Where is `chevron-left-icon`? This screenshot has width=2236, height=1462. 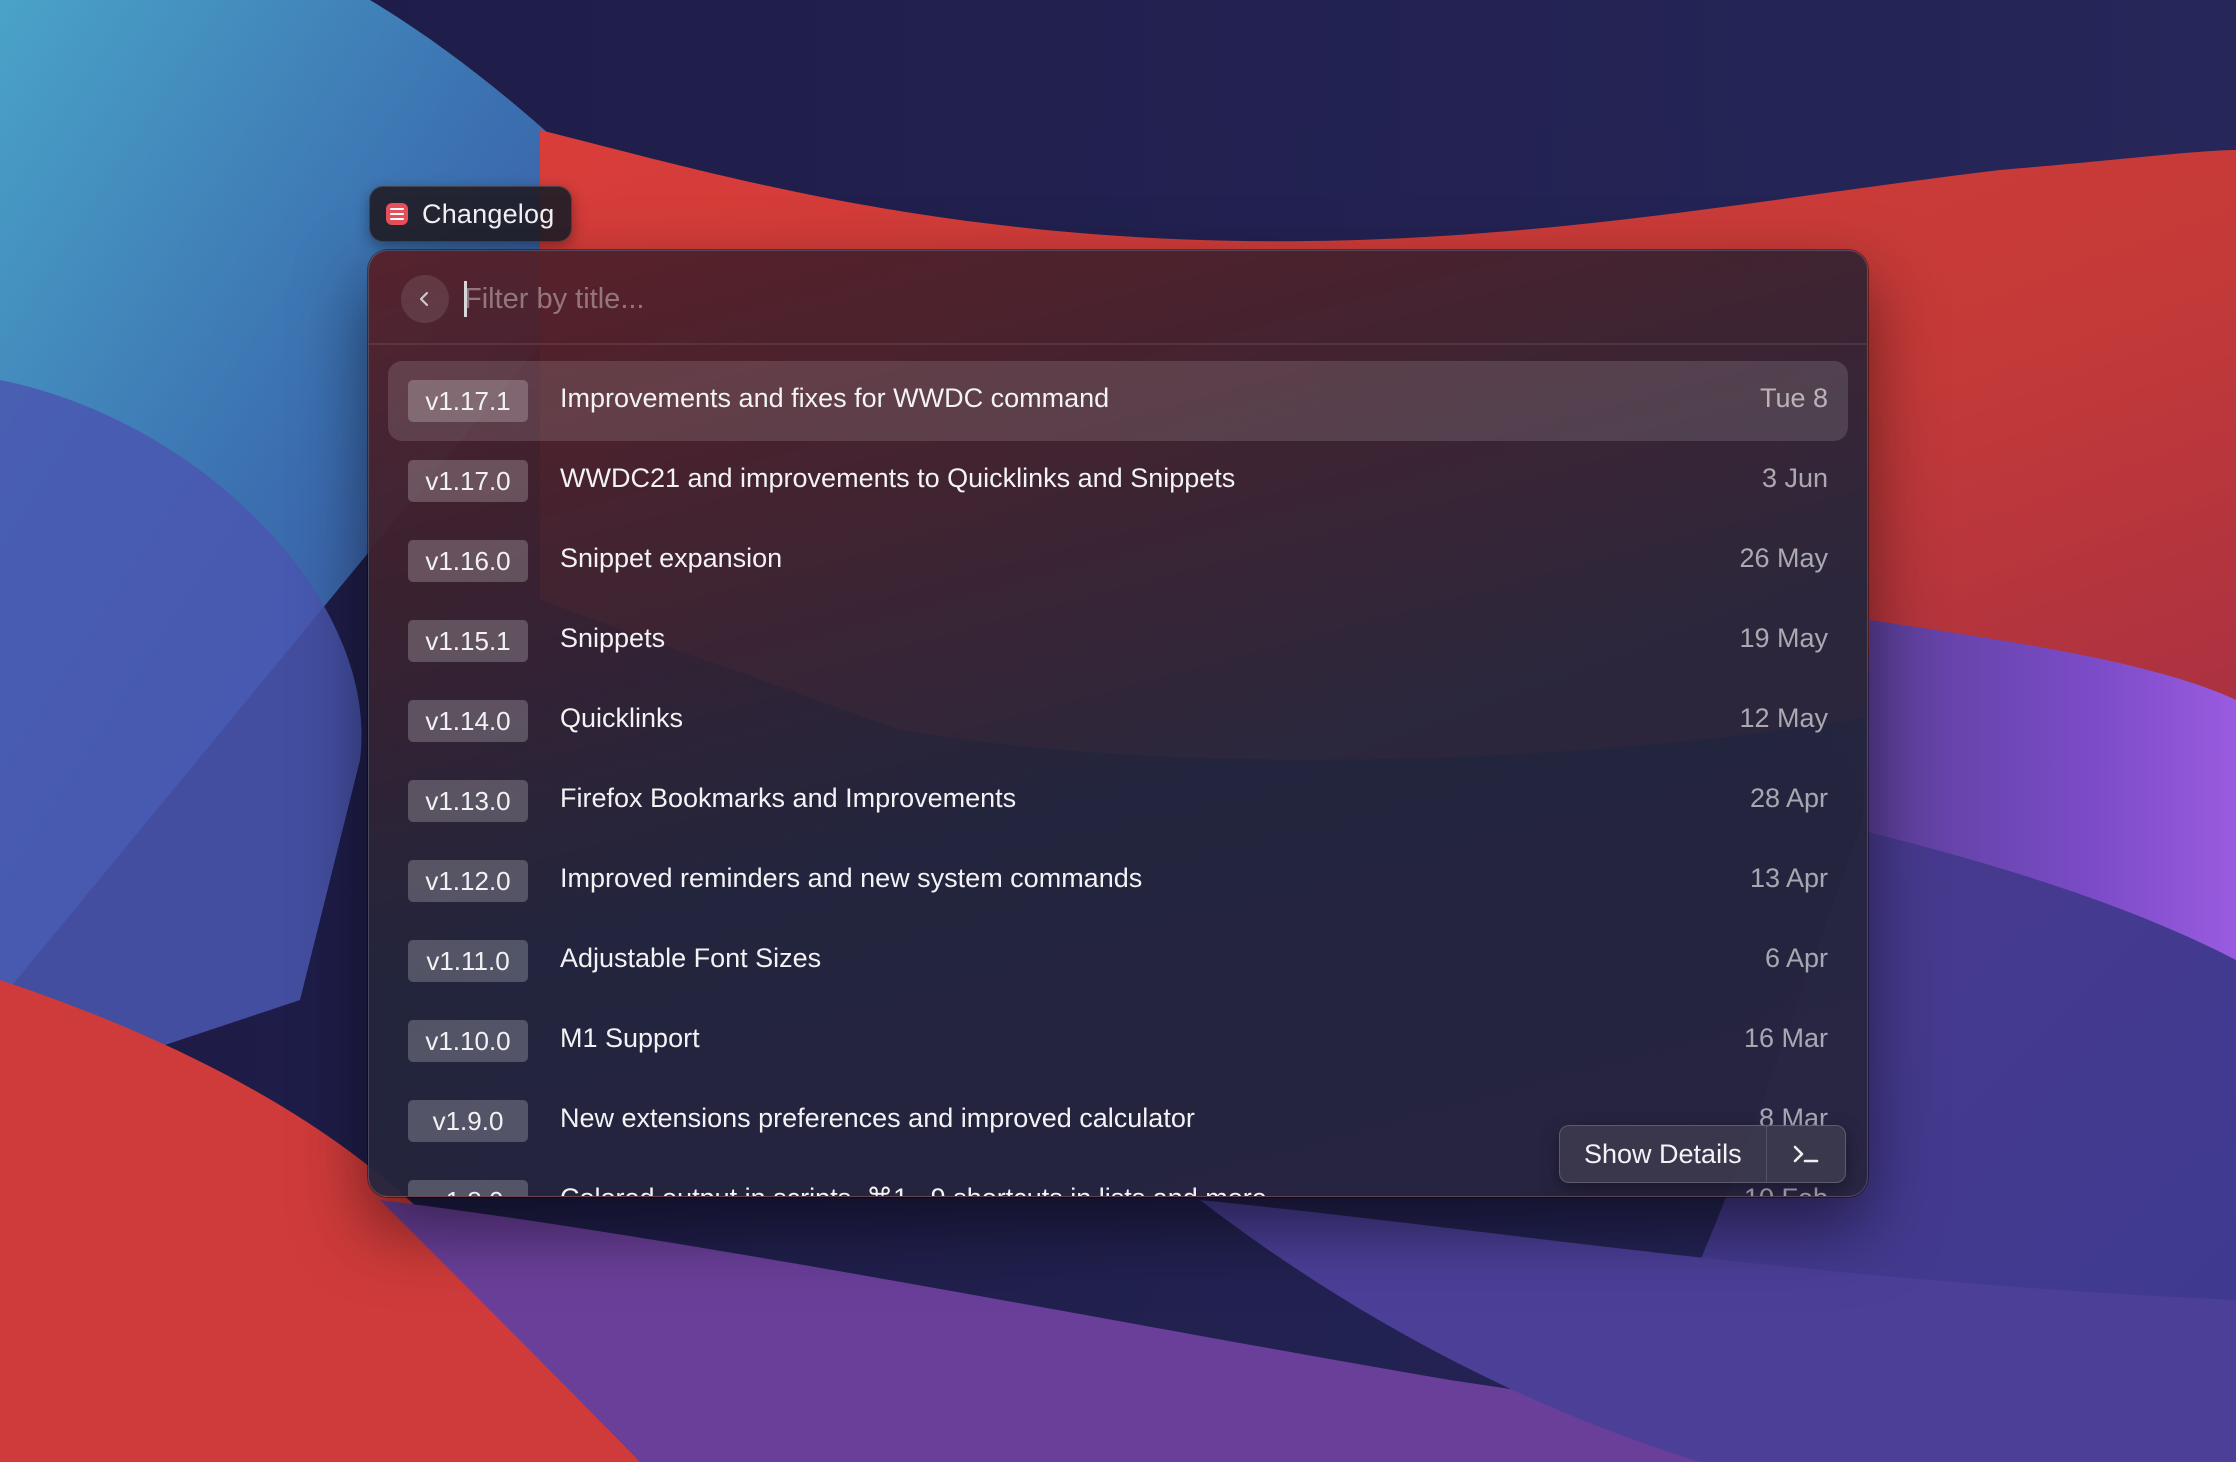
chevron-left-icon is located at coordinates (424, 299).